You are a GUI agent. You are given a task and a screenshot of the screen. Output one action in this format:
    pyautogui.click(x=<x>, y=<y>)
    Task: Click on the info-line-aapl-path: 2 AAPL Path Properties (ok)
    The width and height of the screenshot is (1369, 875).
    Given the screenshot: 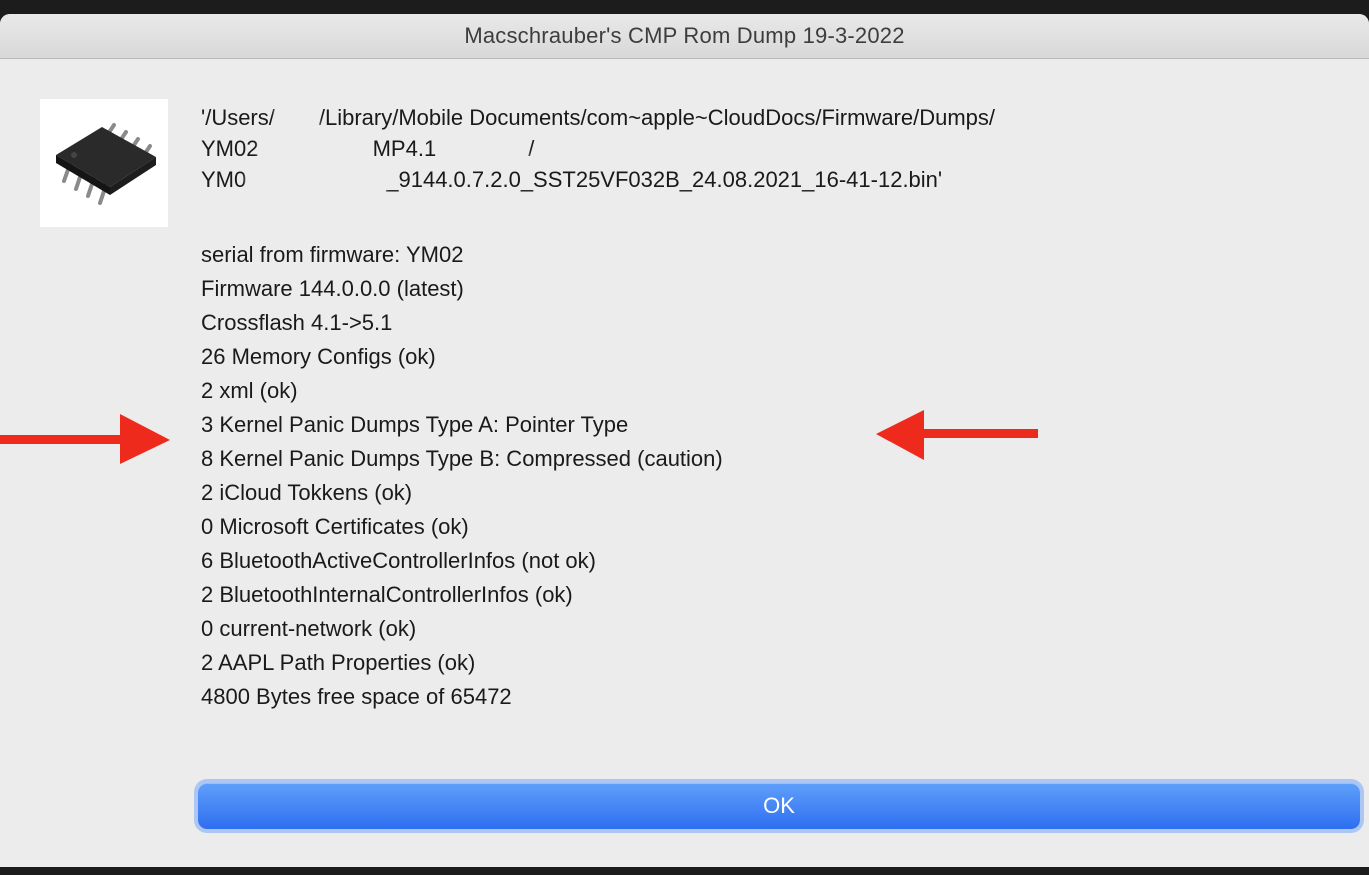 What is the action you would take?
    pyautogui.click(x=338, y=662)
    